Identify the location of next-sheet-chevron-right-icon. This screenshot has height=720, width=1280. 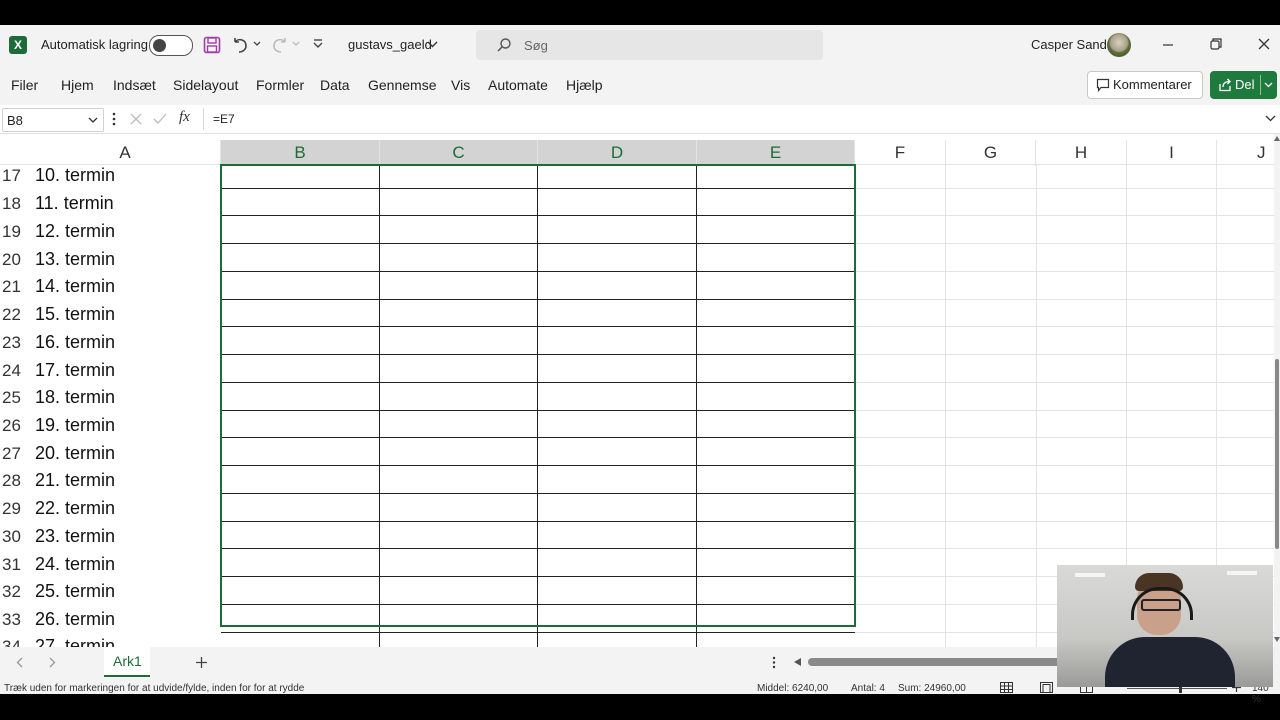
(52, 662).